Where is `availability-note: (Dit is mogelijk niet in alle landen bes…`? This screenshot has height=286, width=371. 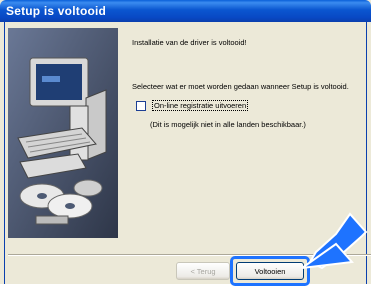 availability-note: (Dit is mogelijk niet in alle landen bes… is located at coordinates (228, 124).